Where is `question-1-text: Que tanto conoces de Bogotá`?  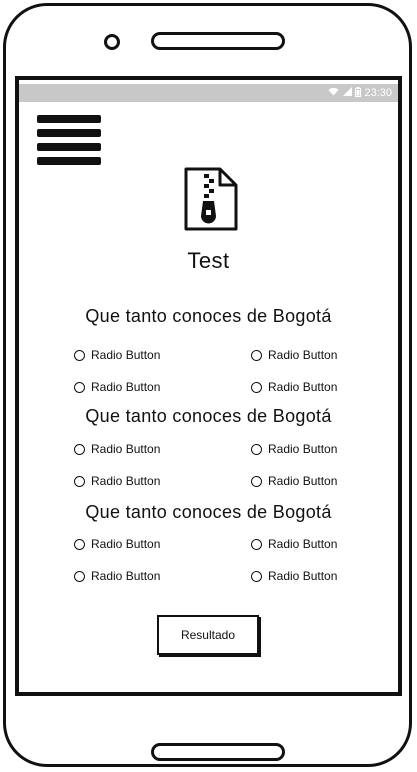 question-1-text: Que tanto conoces de Bogotá is located at coordinates (208, 316).